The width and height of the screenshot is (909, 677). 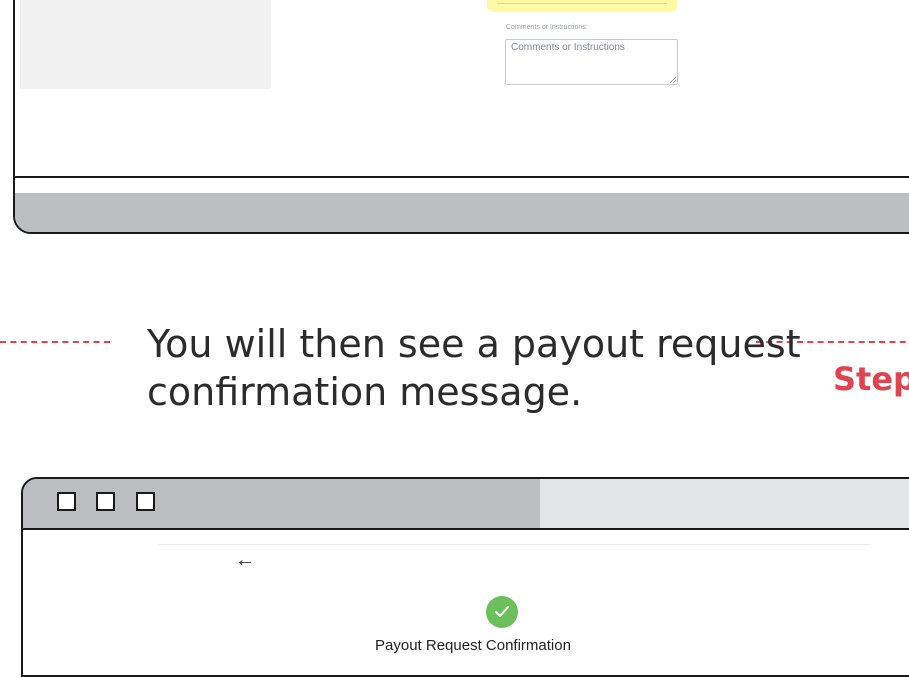 I want to click on comments-label: Comments or Instructions:, so click(x=547, y=27).